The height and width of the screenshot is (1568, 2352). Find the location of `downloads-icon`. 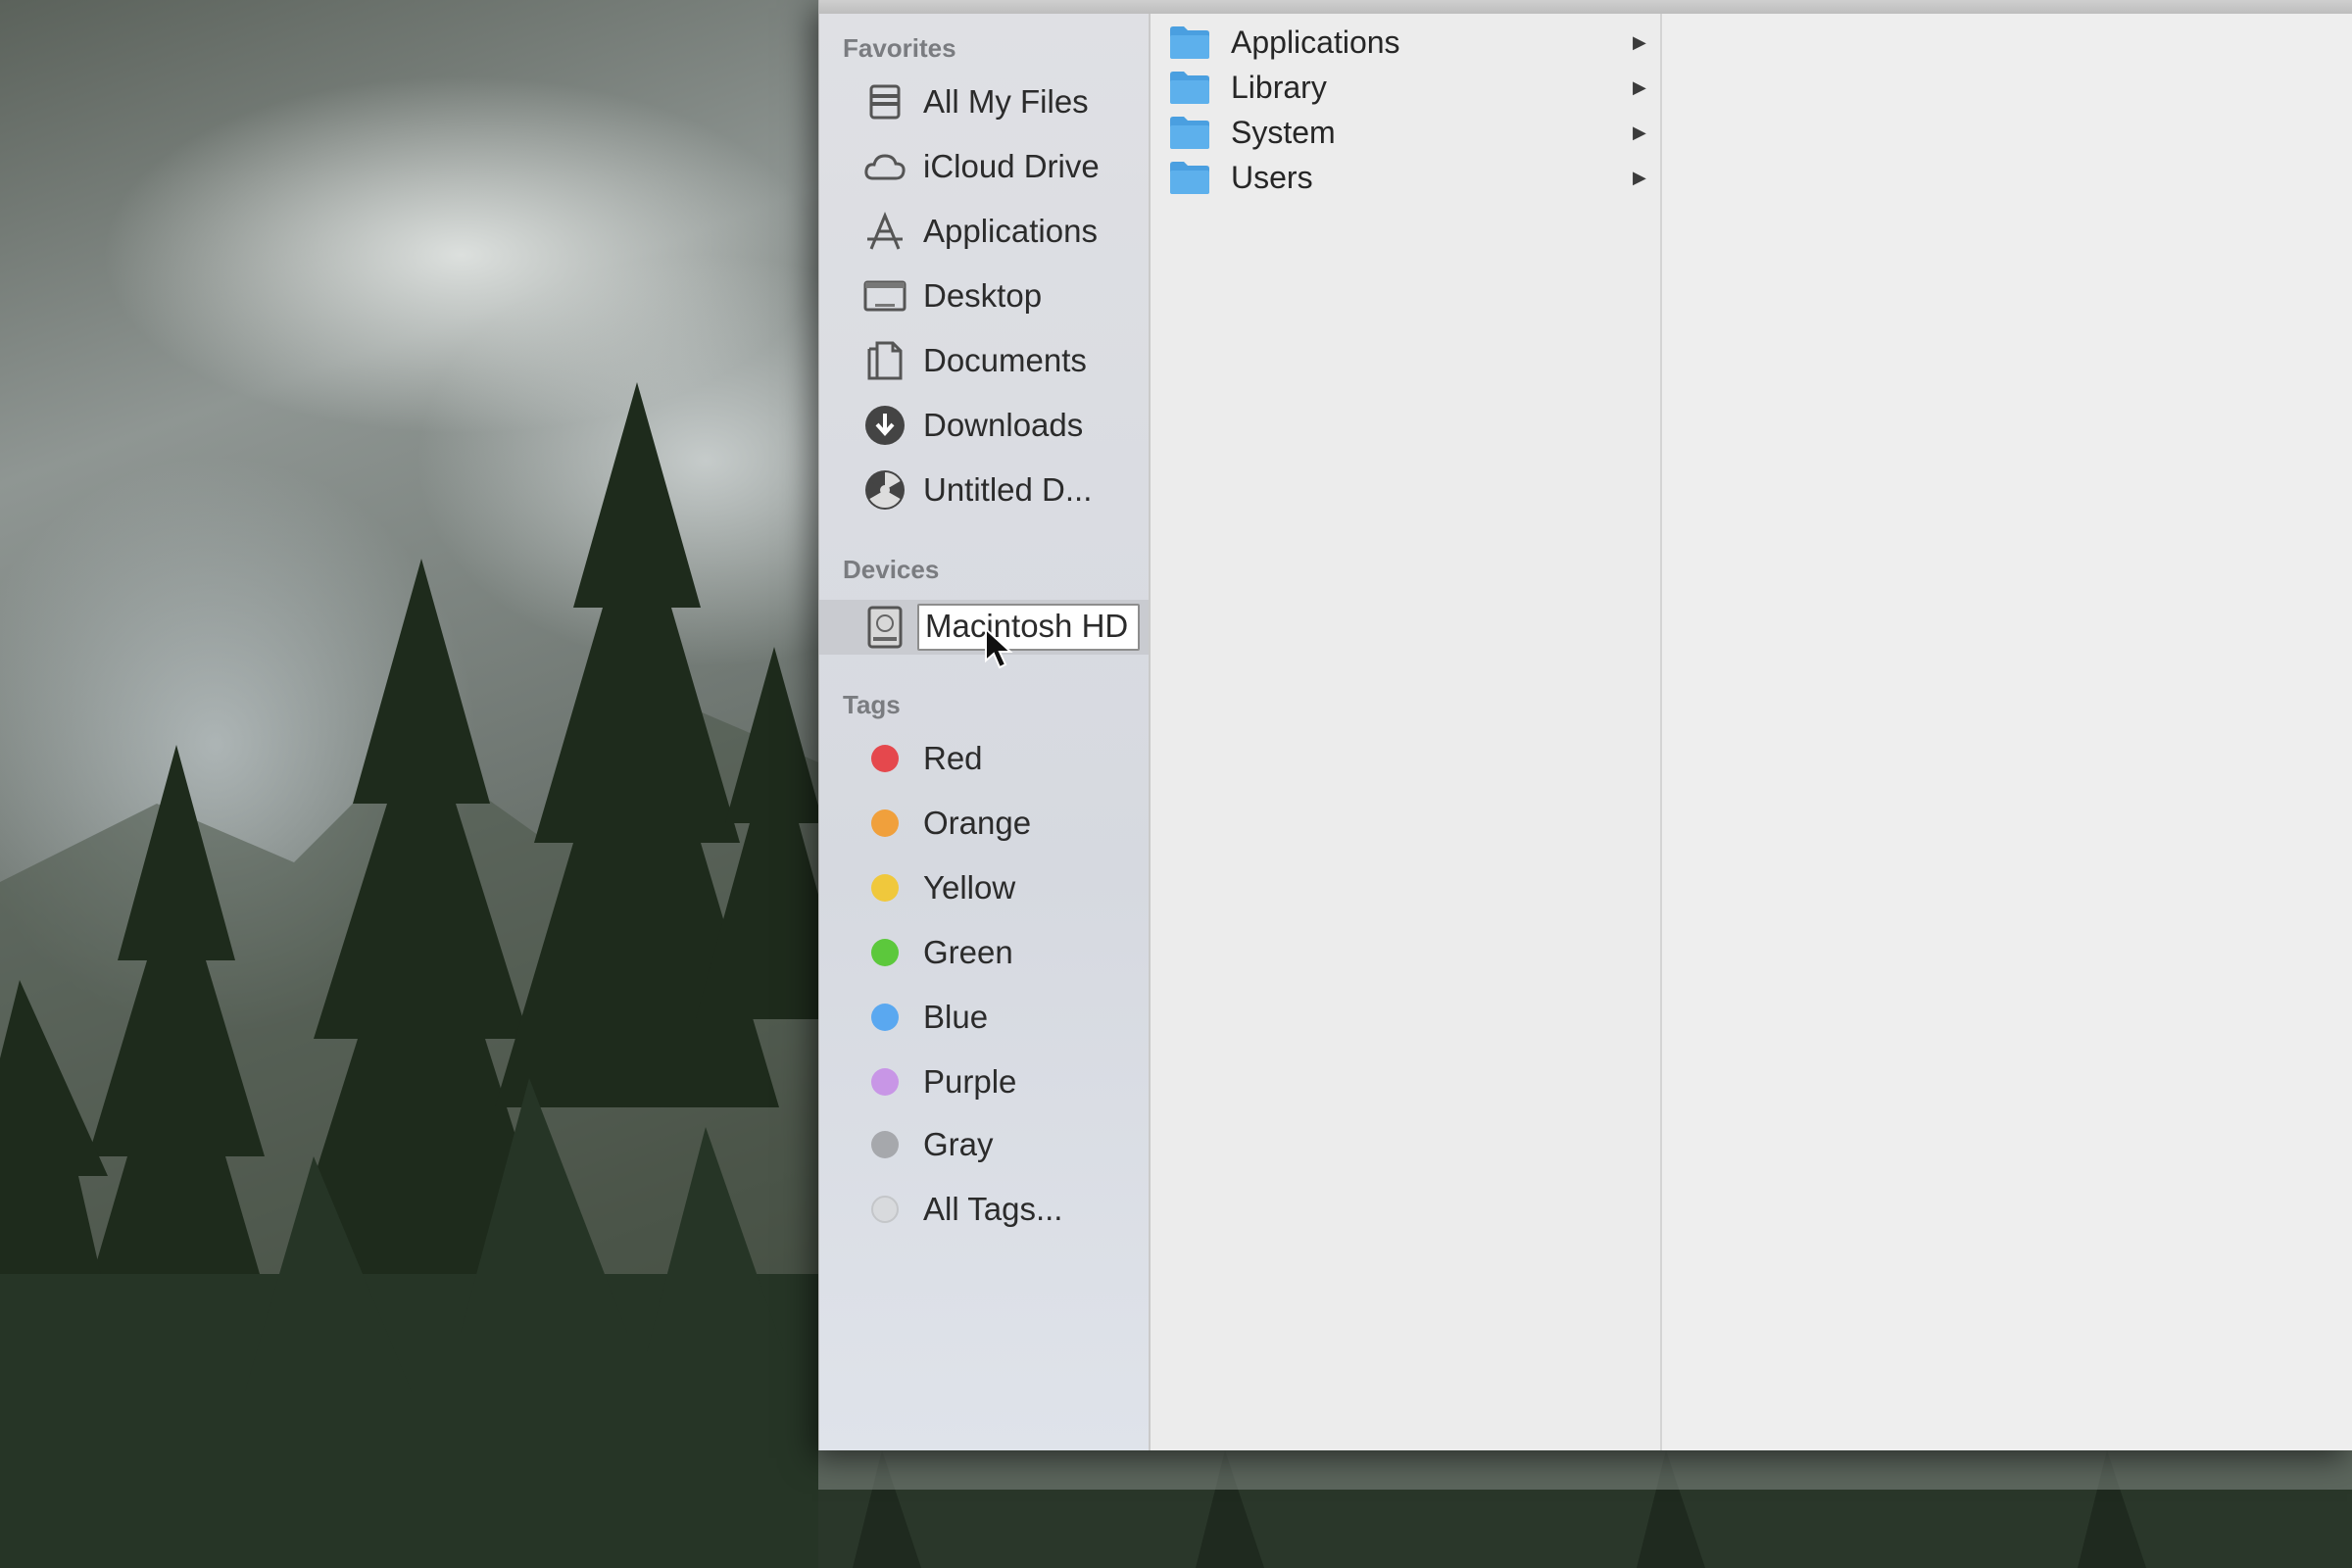

downloads-icon is located at coordinates (884, 425).